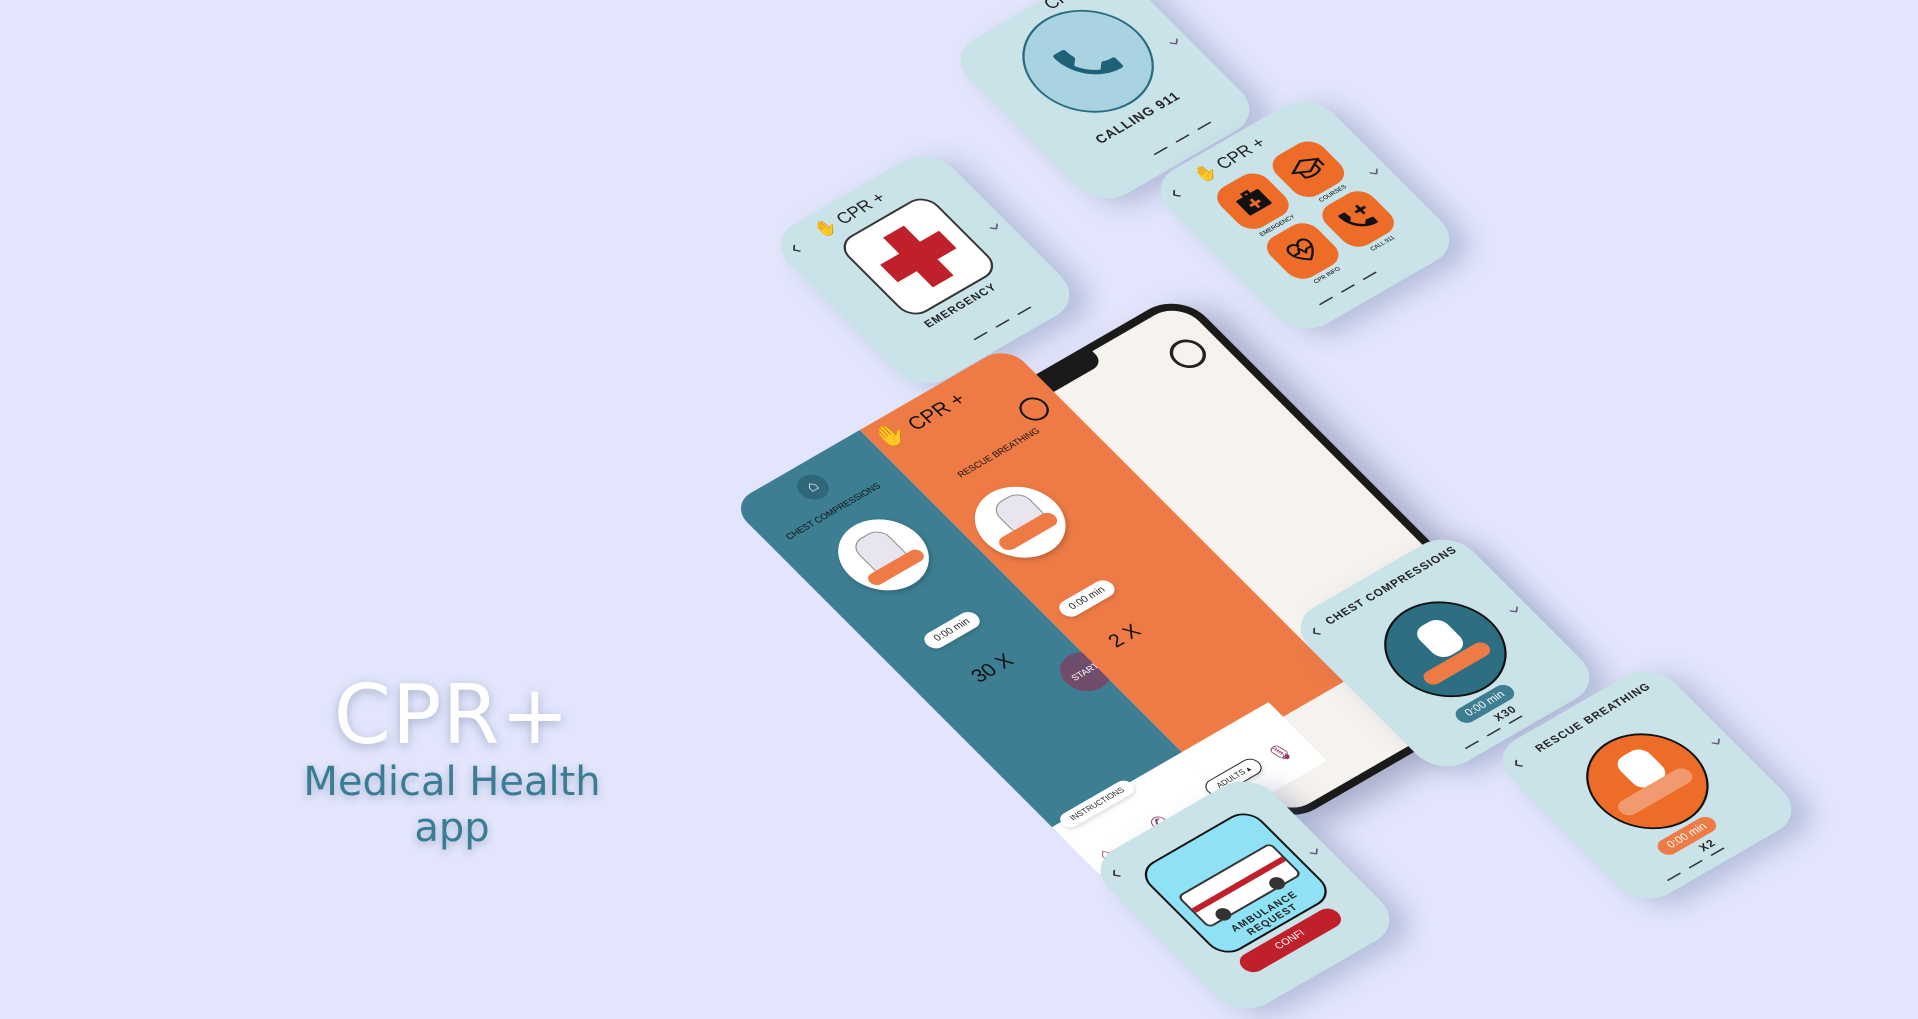 The height and width of the screenshot is (1019, 1918). Describe the element at coordinates (1254, 202) in the screenshot. I see `medkit-icon` at that location.